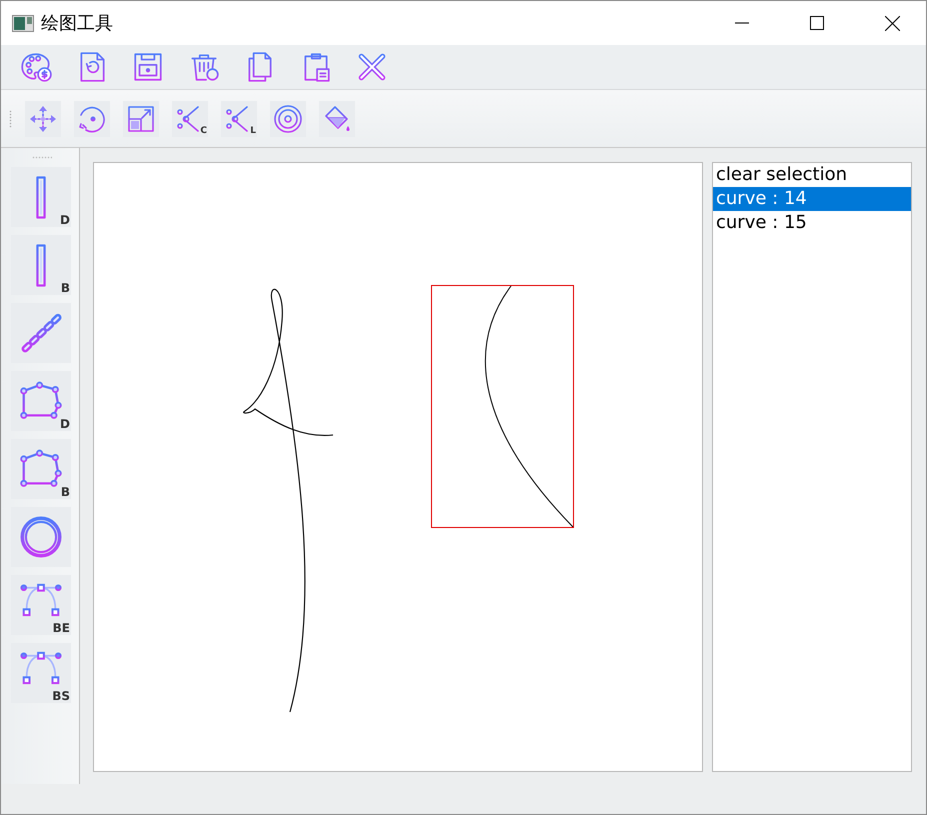  I want to click on vertical-bar-tool-button: D, so click(41, 197).